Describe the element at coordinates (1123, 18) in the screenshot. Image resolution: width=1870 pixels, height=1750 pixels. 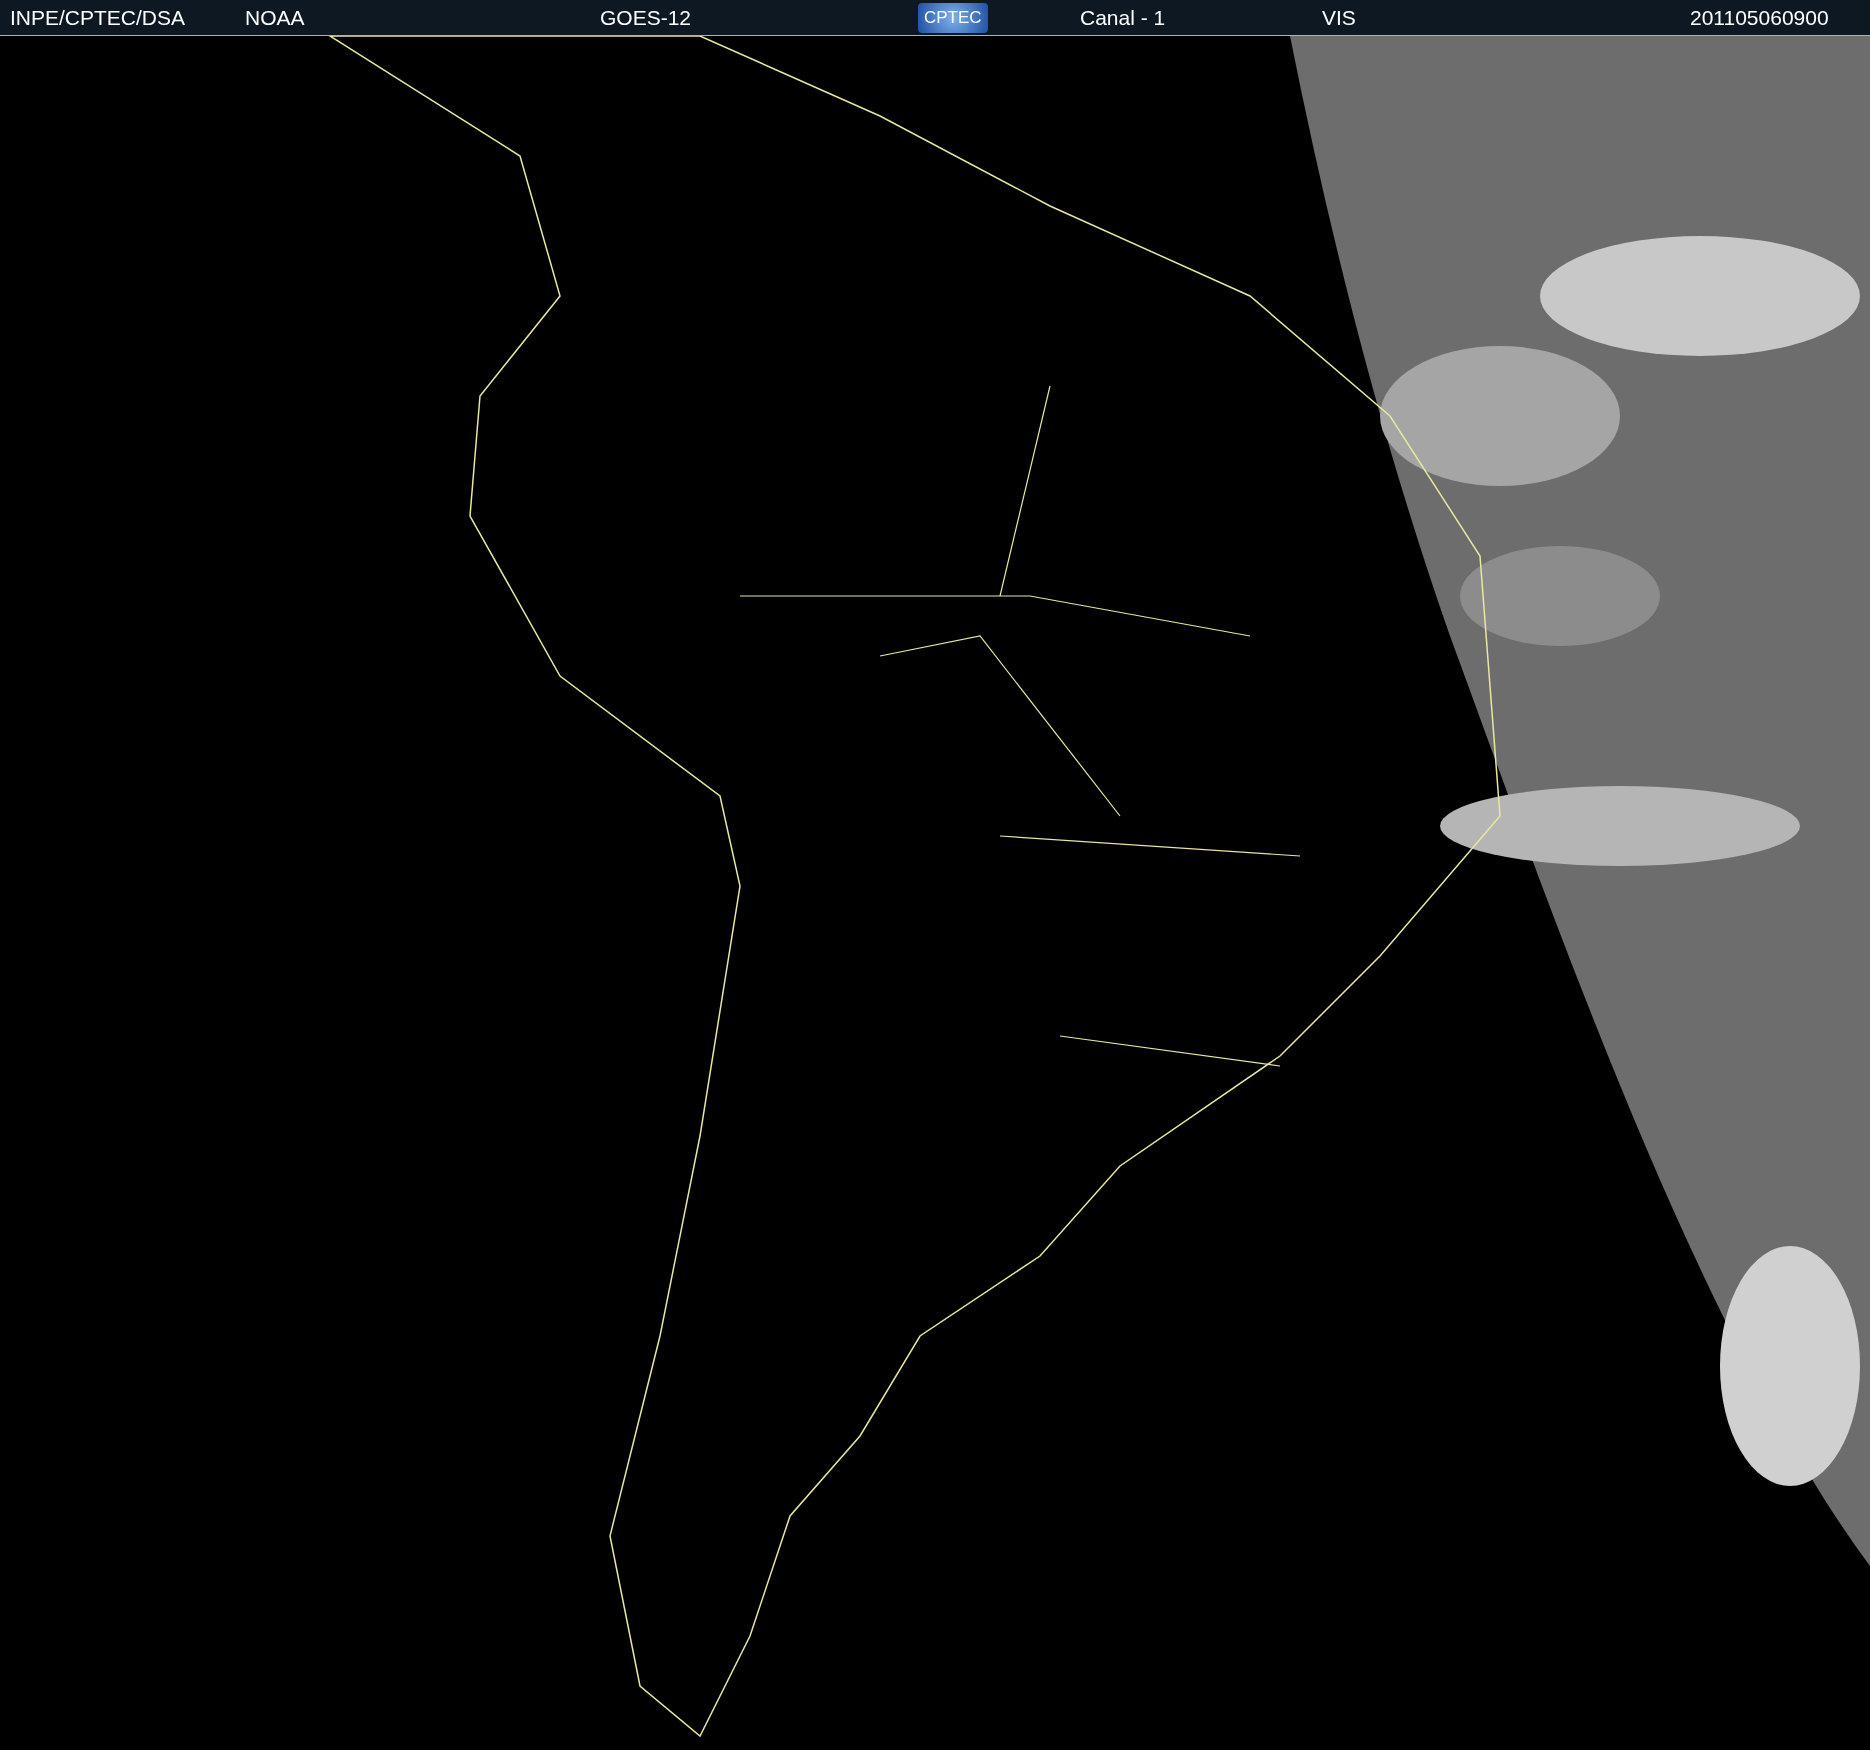
I see `channel-label: Canal - 1` at that location.